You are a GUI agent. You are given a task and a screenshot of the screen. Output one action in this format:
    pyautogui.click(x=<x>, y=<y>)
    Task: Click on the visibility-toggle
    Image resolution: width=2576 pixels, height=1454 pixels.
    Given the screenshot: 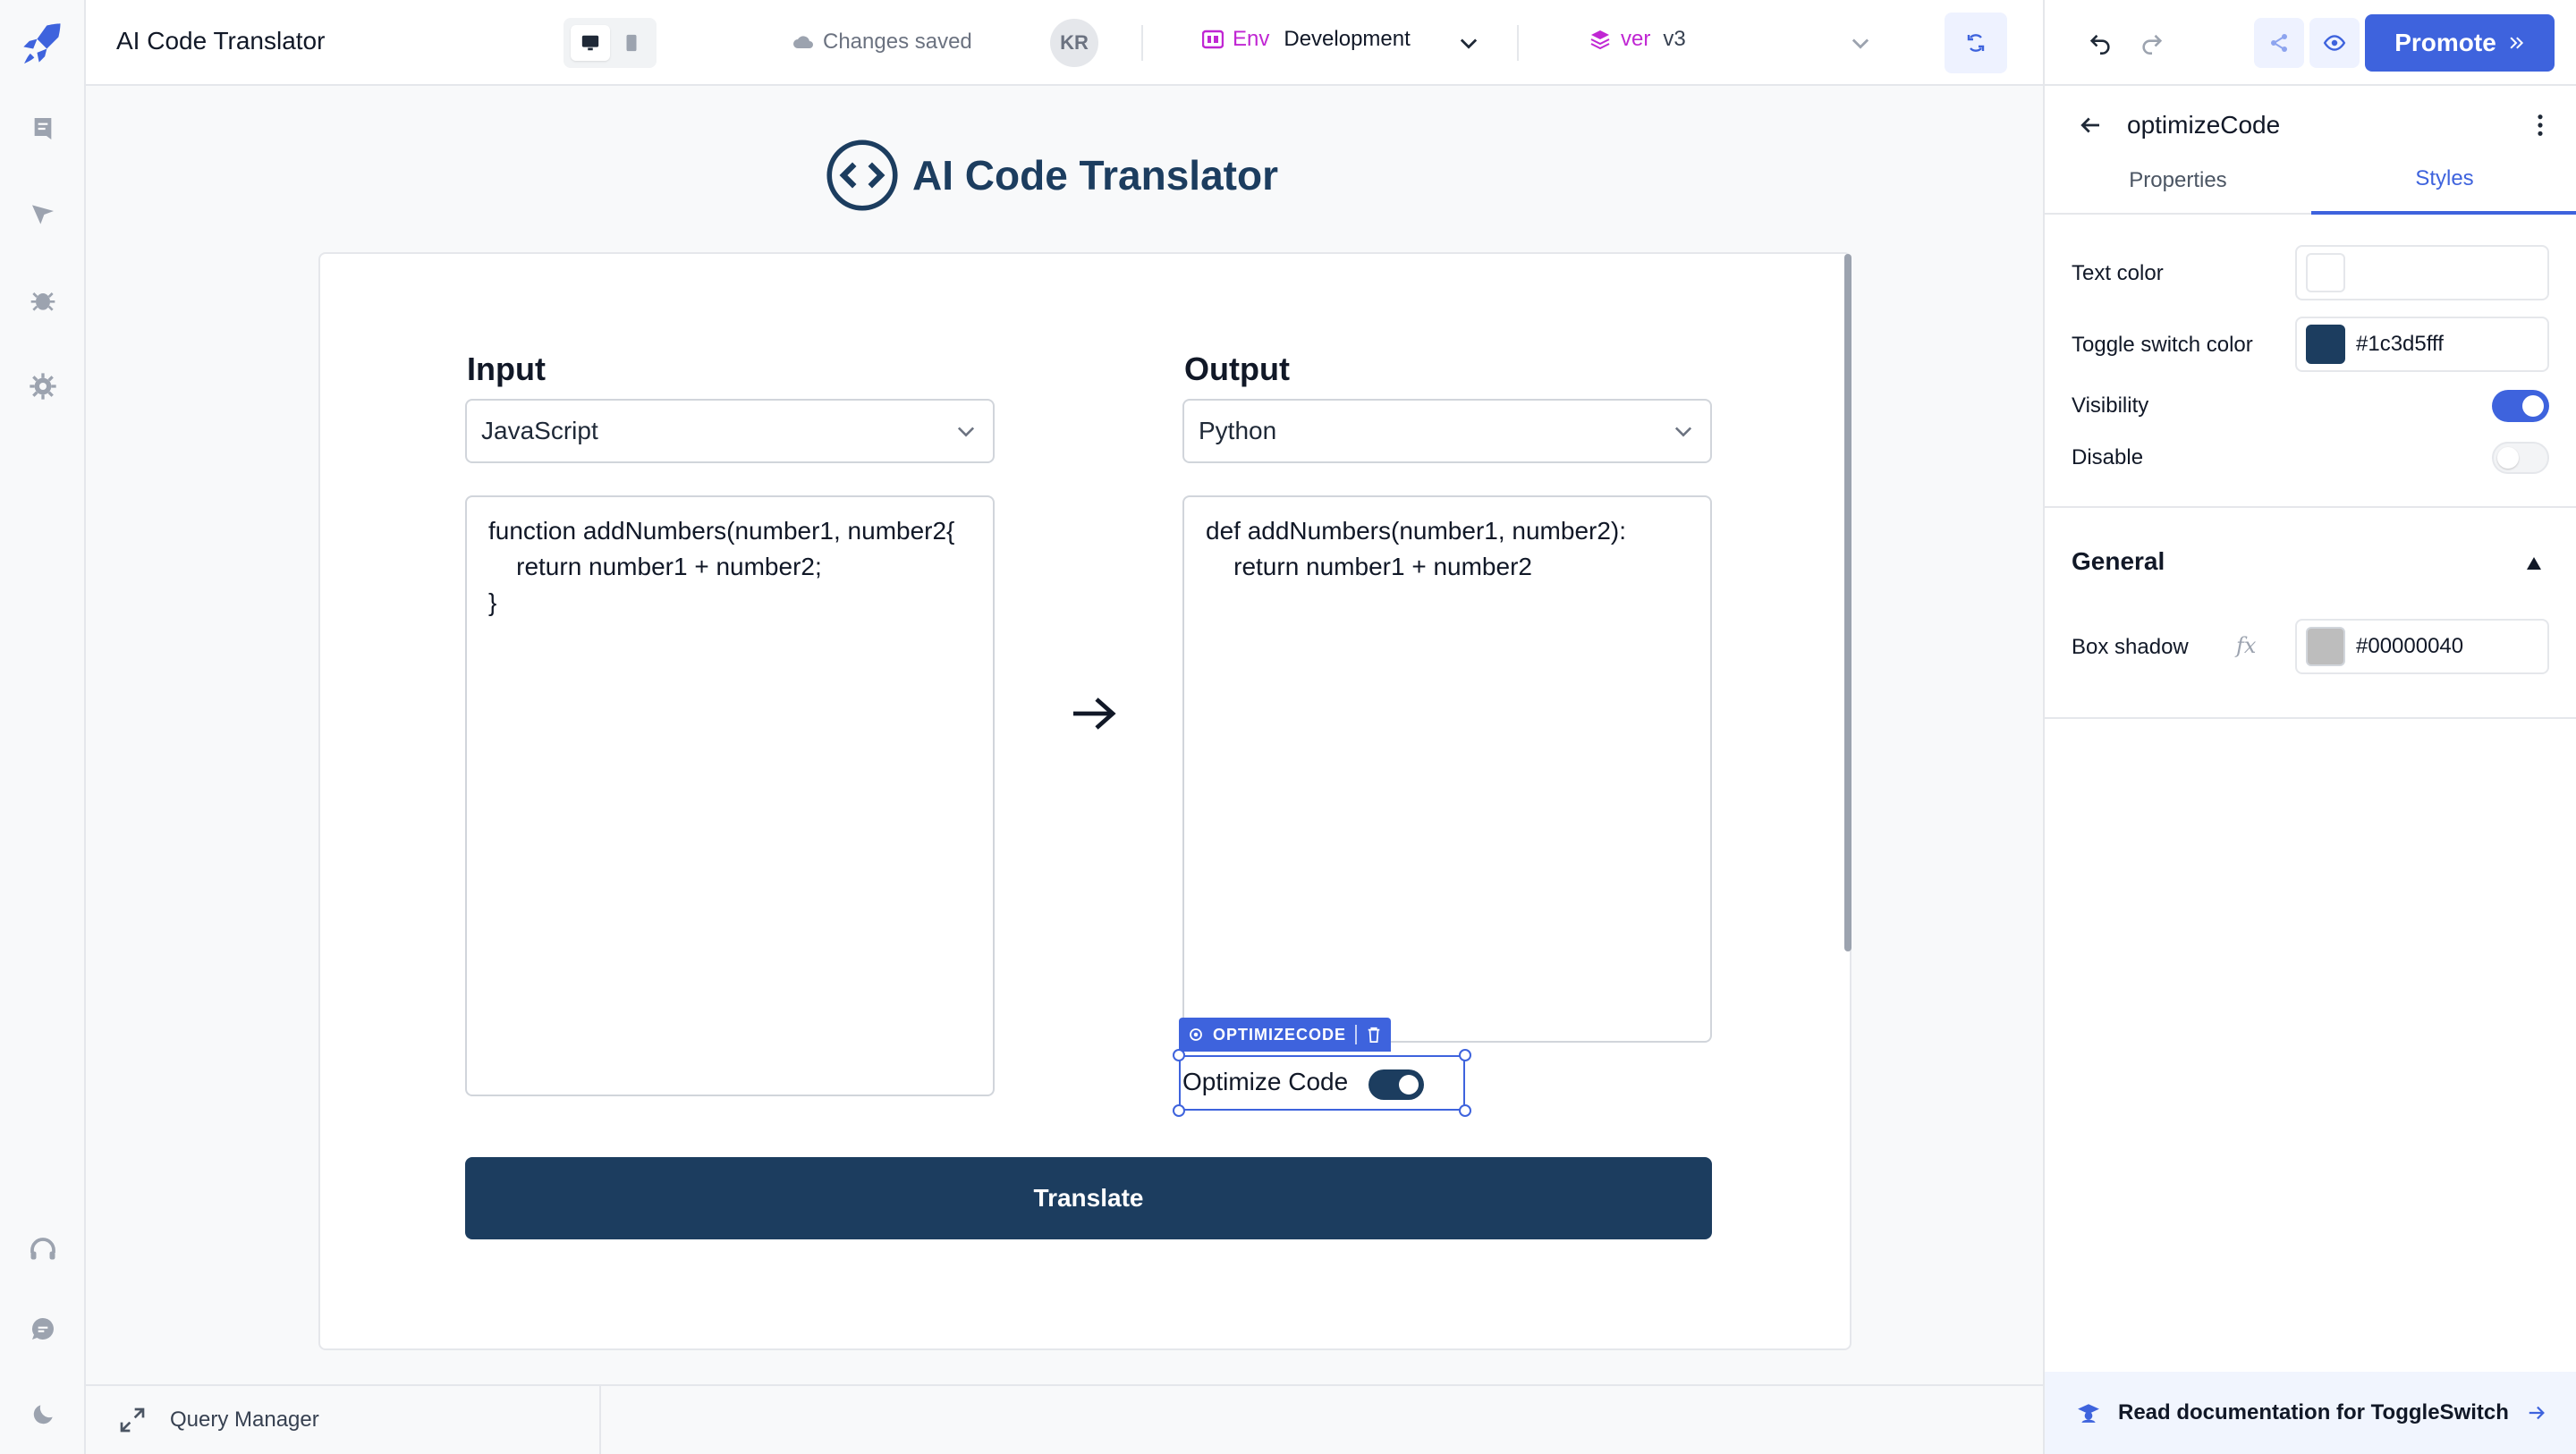 What is the action you would take?
    pyautogui.click(x=2520, y=406)
    